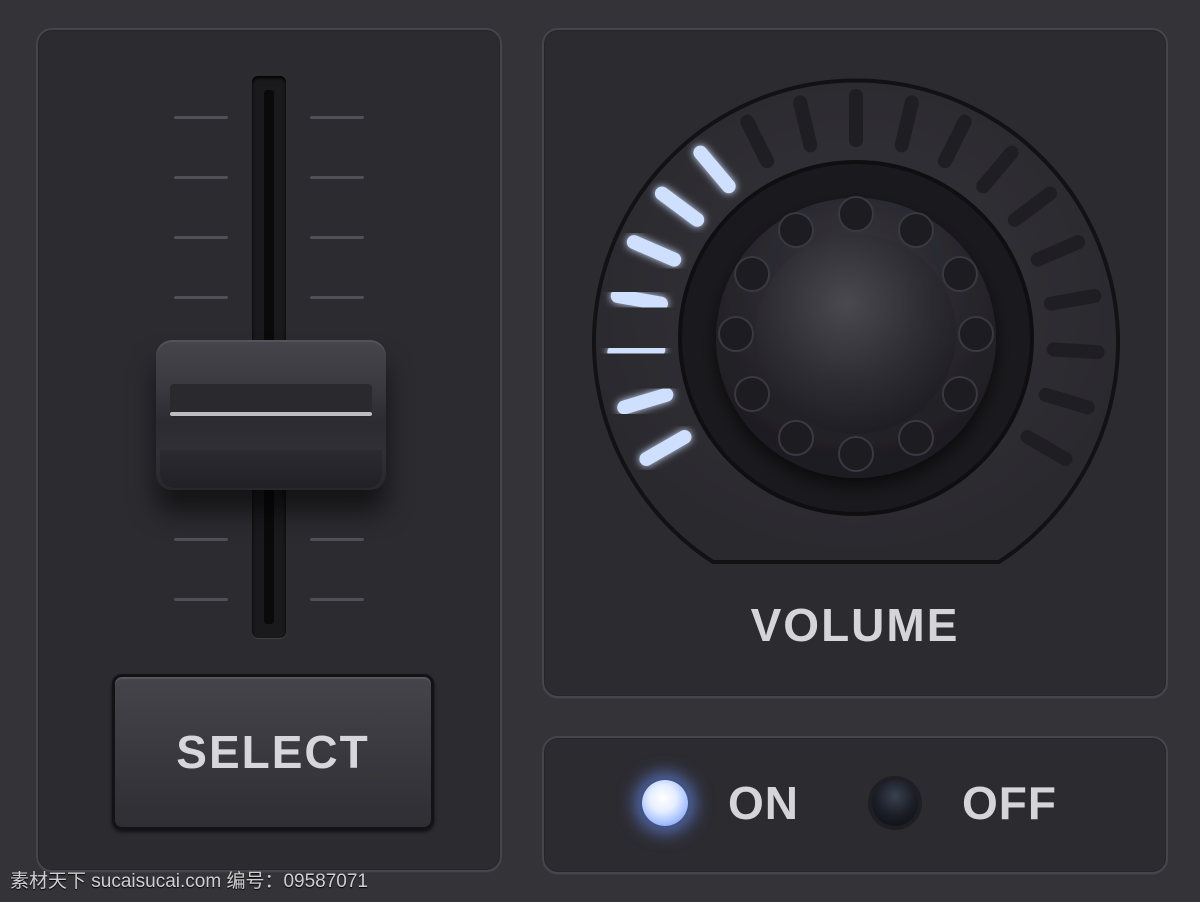 The width and height of the screenshot is (1200, 902). What do you see at coordinates (855, 625) in the screenshot?
I see `volume-label: VOLUME` at bounding box center [855, 625].